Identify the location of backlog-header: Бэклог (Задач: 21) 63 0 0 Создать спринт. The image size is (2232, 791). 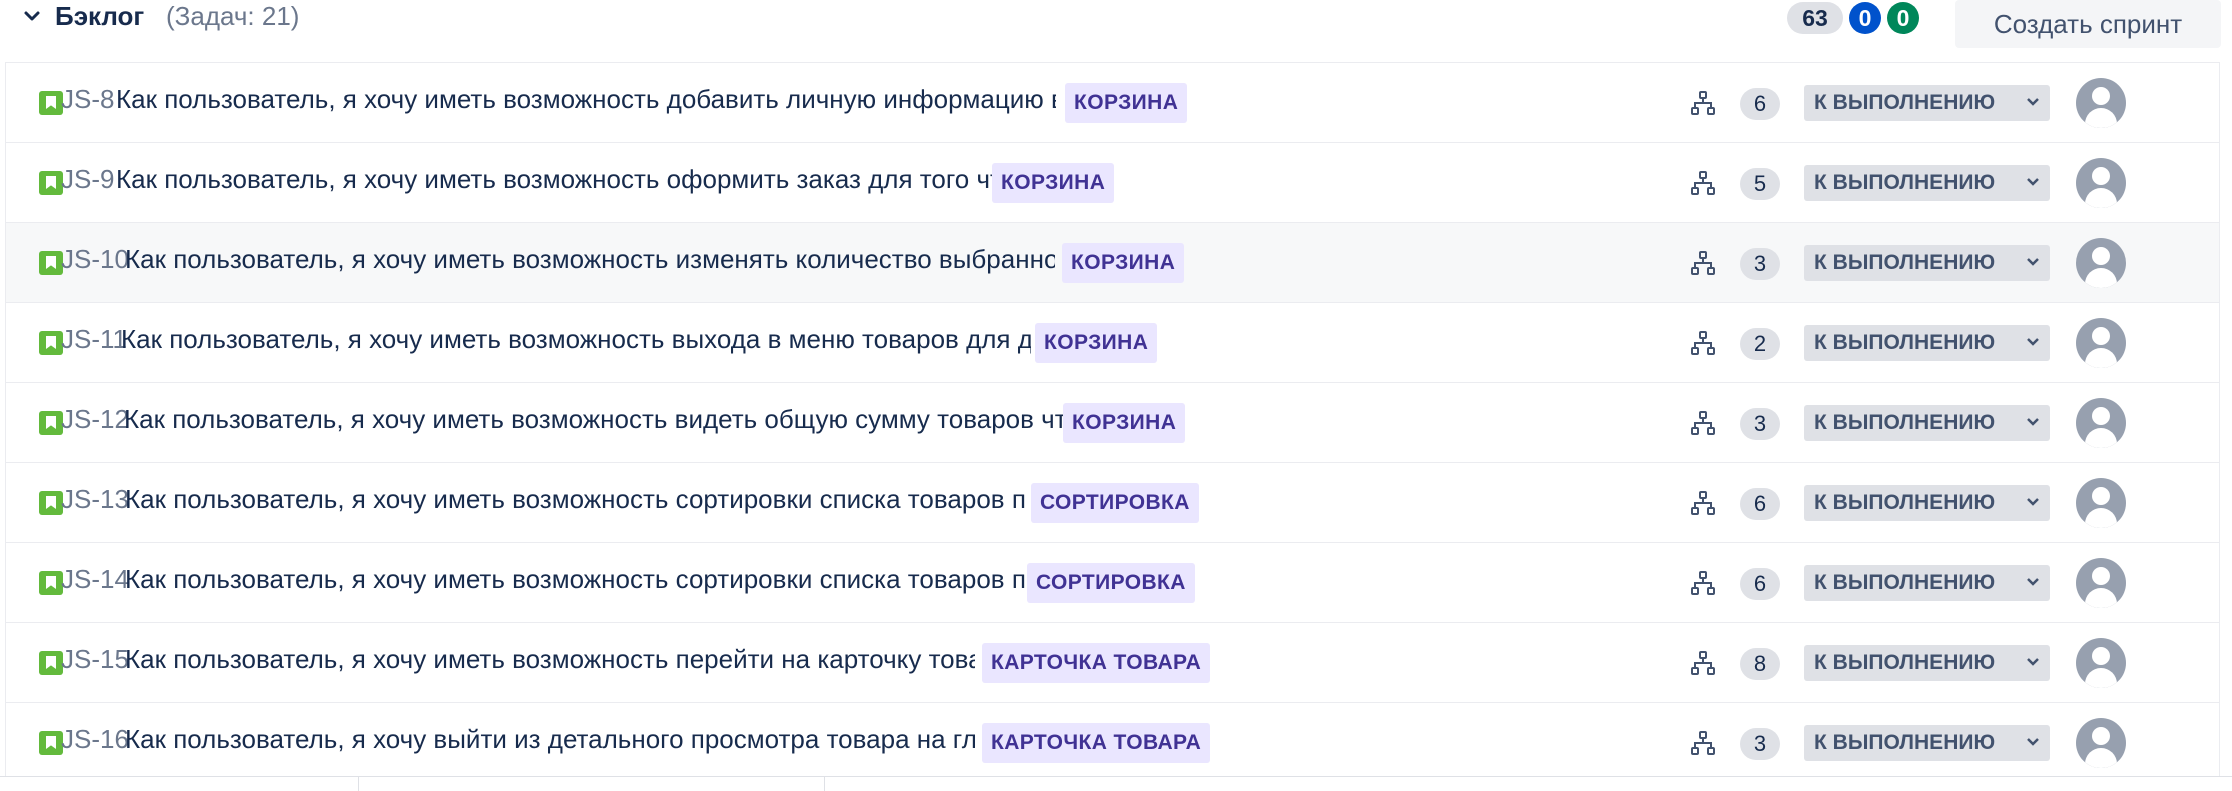
(1116, 30).